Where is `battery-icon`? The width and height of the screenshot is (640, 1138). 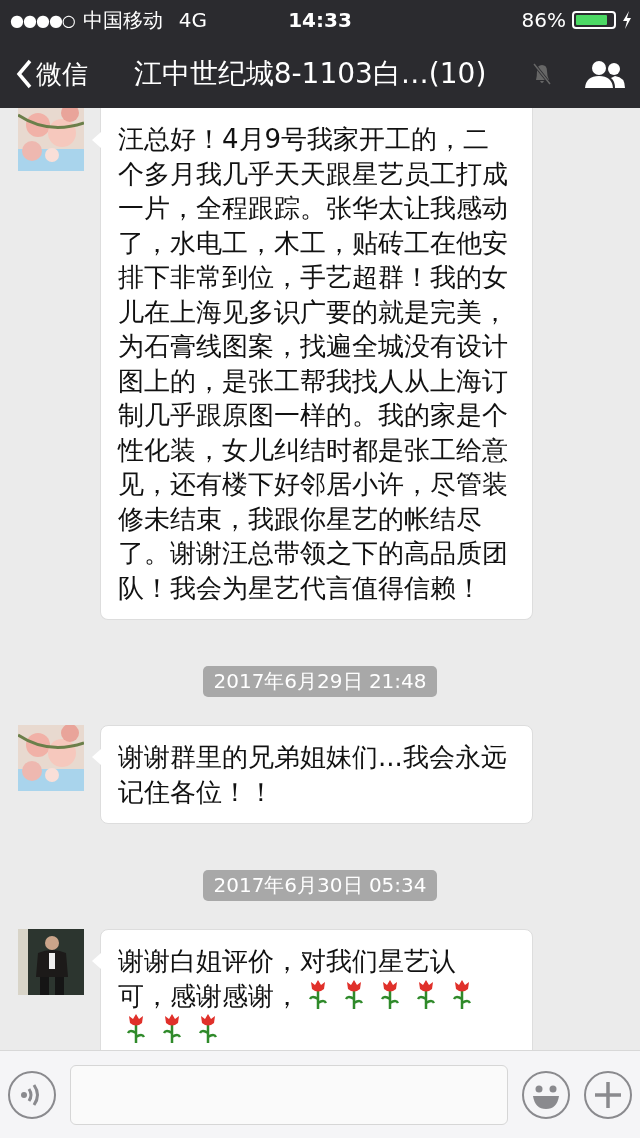
battery-icon is located at coordinates (594, 20).